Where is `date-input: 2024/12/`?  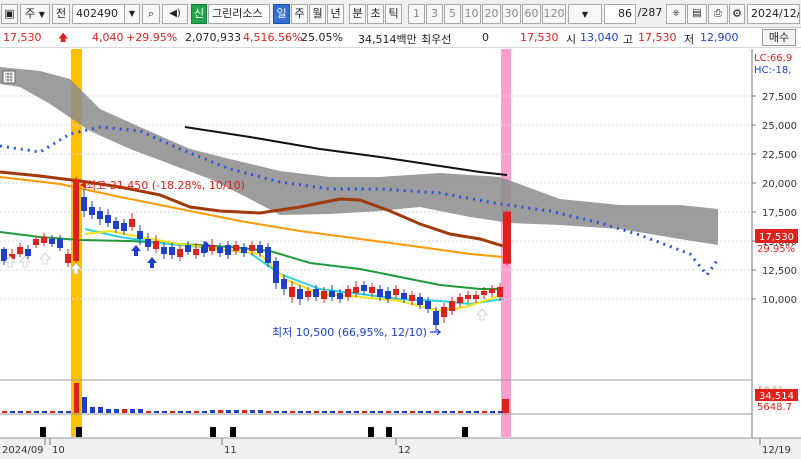 date-input: 2024/12/ is located at coordinates (773, 14).